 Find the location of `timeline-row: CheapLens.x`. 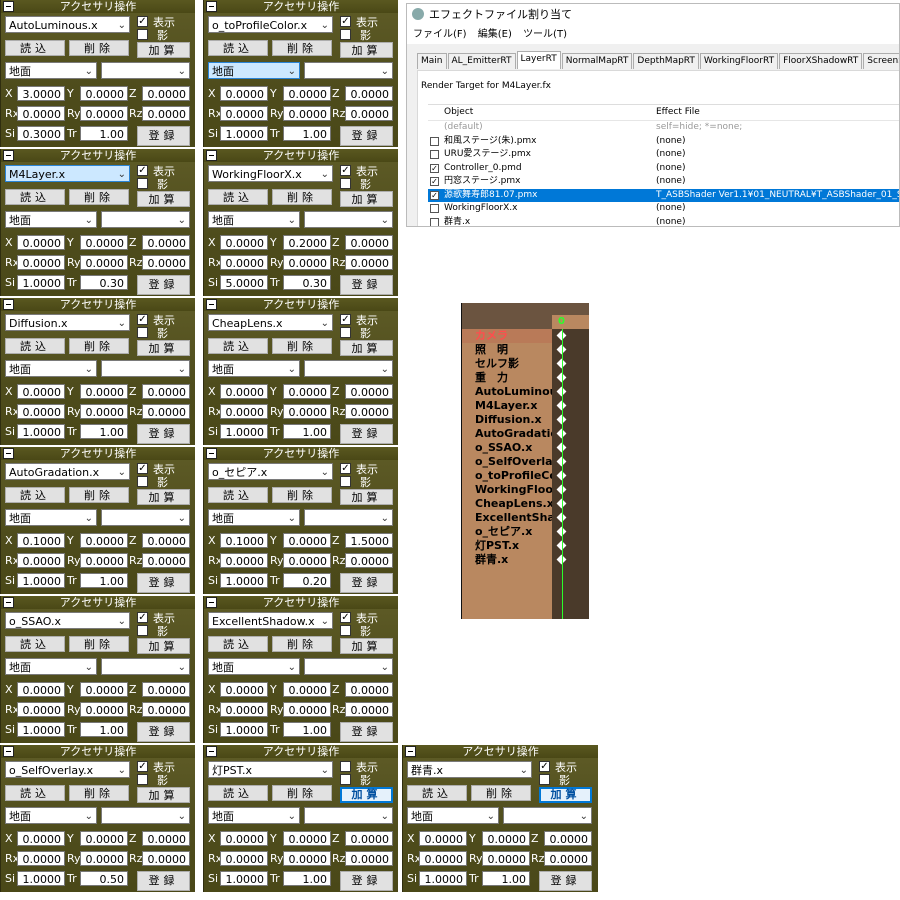

timeline-row: CheapLens.x is located at coordinates (525, 504).